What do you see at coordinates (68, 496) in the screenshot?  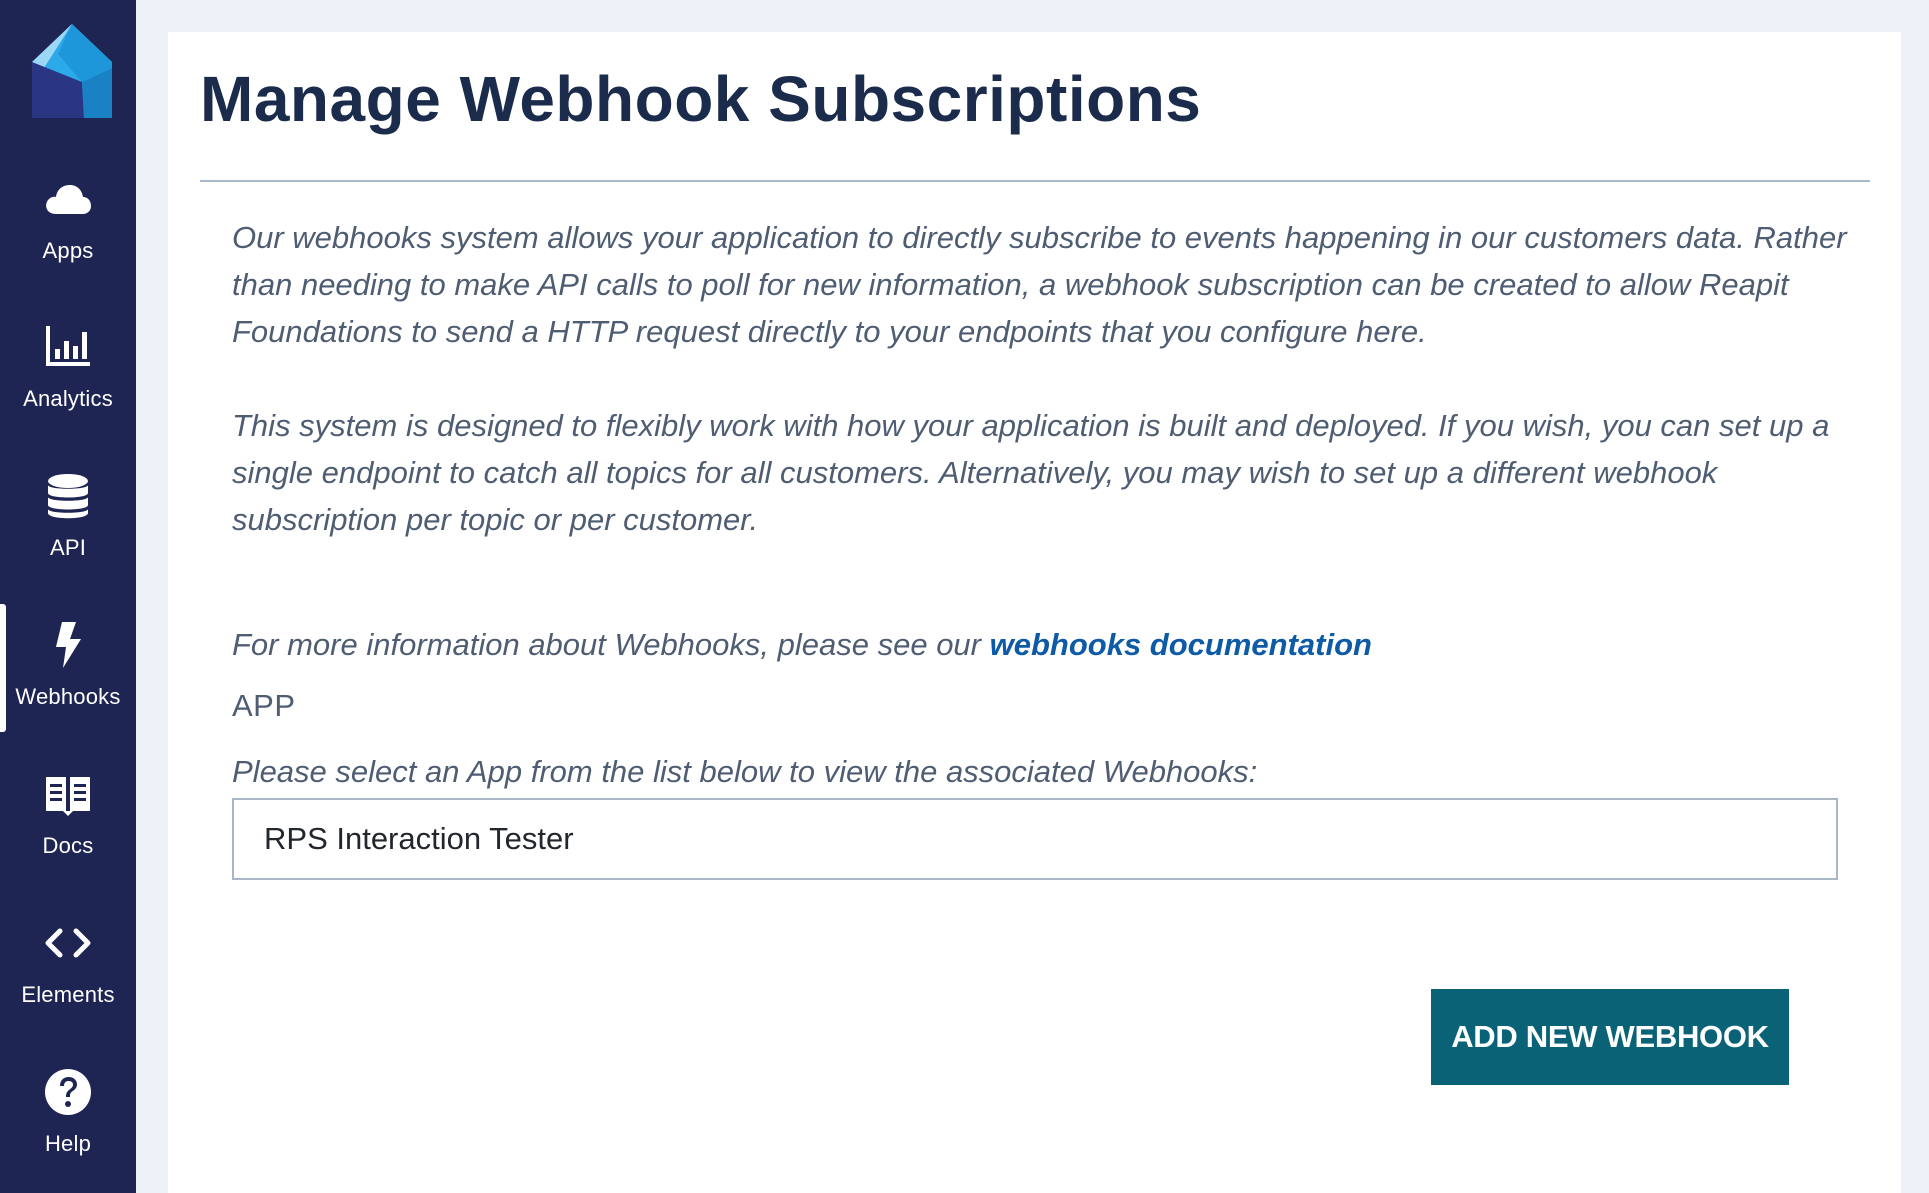 I see `database-icon` at bounding box center [68, 496].